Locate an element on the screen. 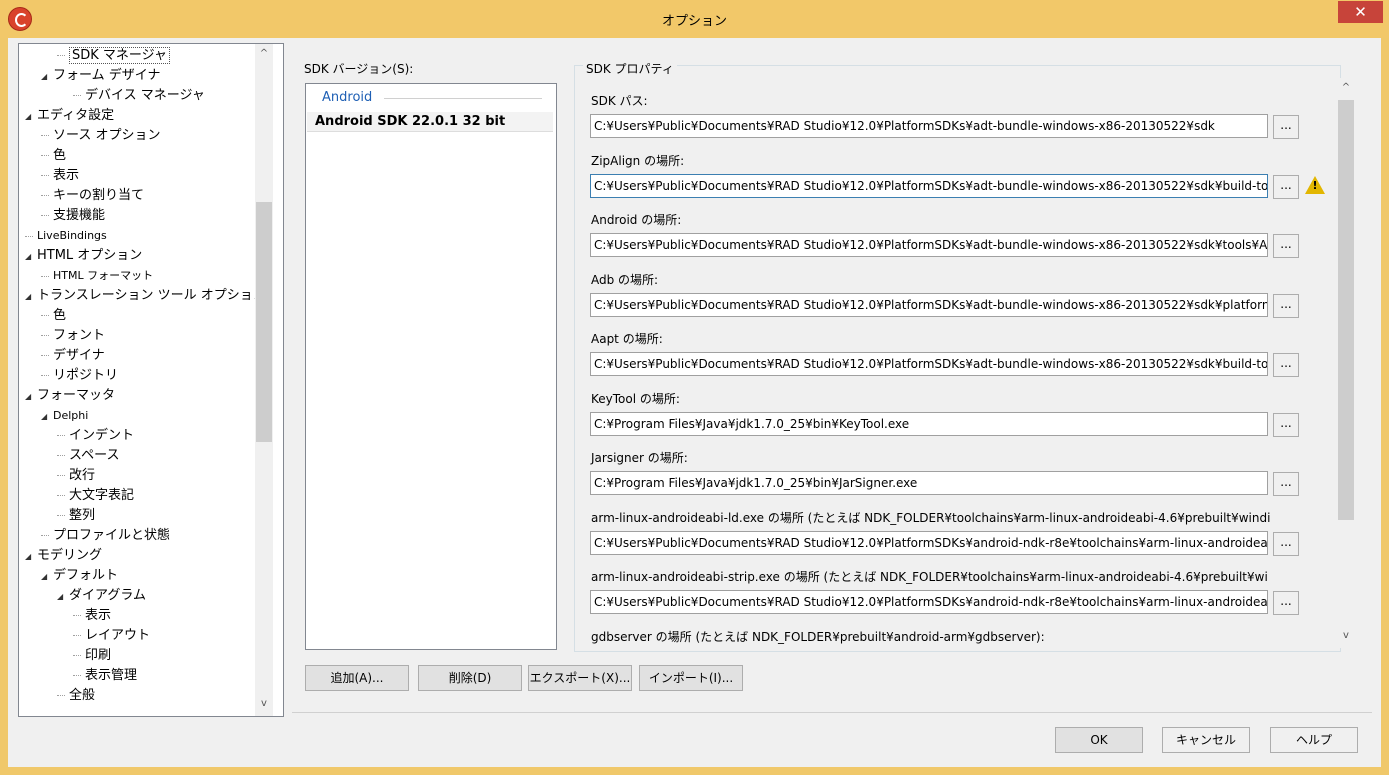 The height and width of the screenshot is (775, 1389). cancel-button: キャンセル is located at coordinates (1206, 740).